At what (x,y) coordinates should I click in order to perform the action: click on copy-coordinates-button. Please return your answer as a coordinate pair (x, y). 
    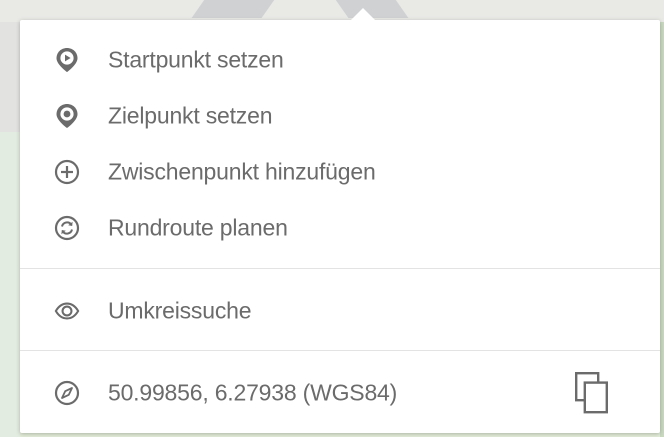
    Looking at the image, I should click on (592, 395).